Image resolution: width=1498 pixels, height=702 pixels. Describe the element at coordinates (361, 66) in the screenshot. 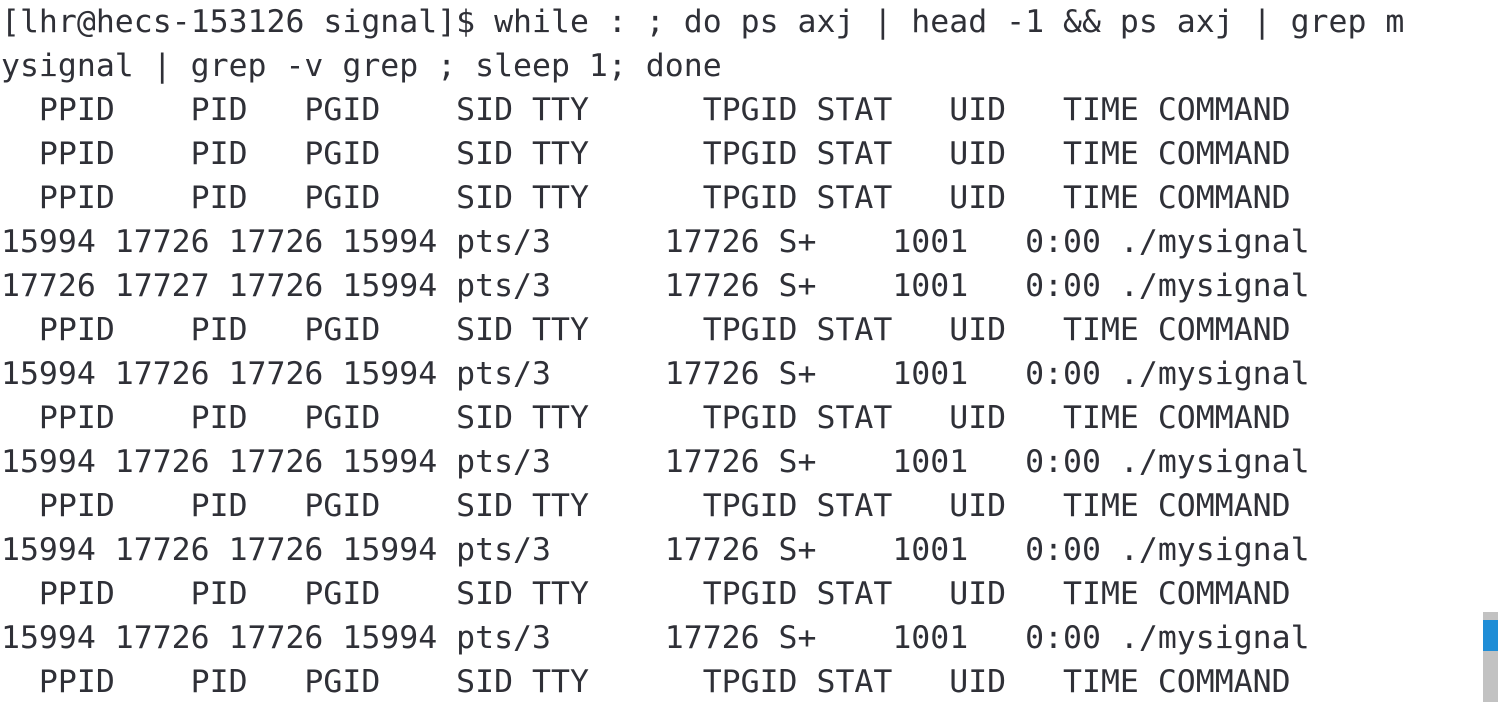

I see `terminal-line: ysignal | grep -v grep ; sleep 1; done` at that location.